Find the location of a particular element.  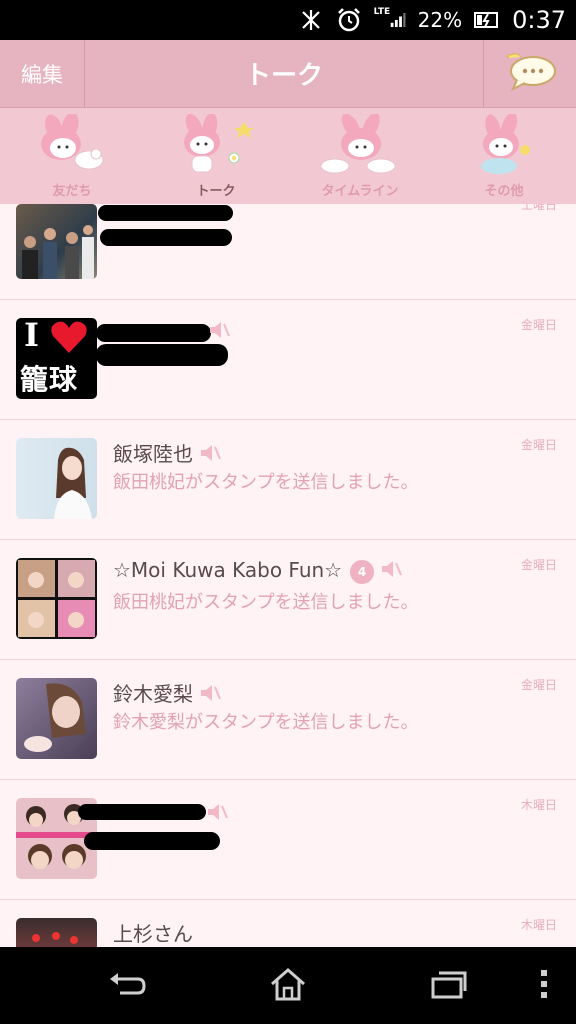

menu-button is located at coordinates (544, 986).